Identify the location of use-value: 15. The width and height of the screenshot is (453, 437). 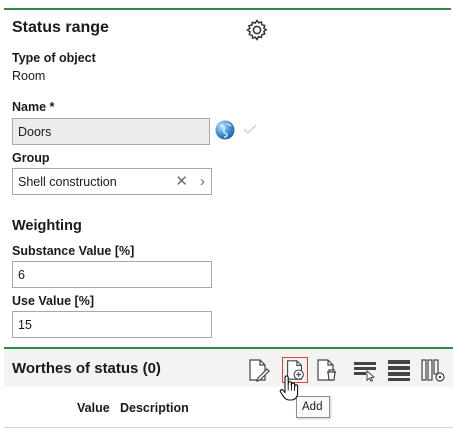
(25, 325).